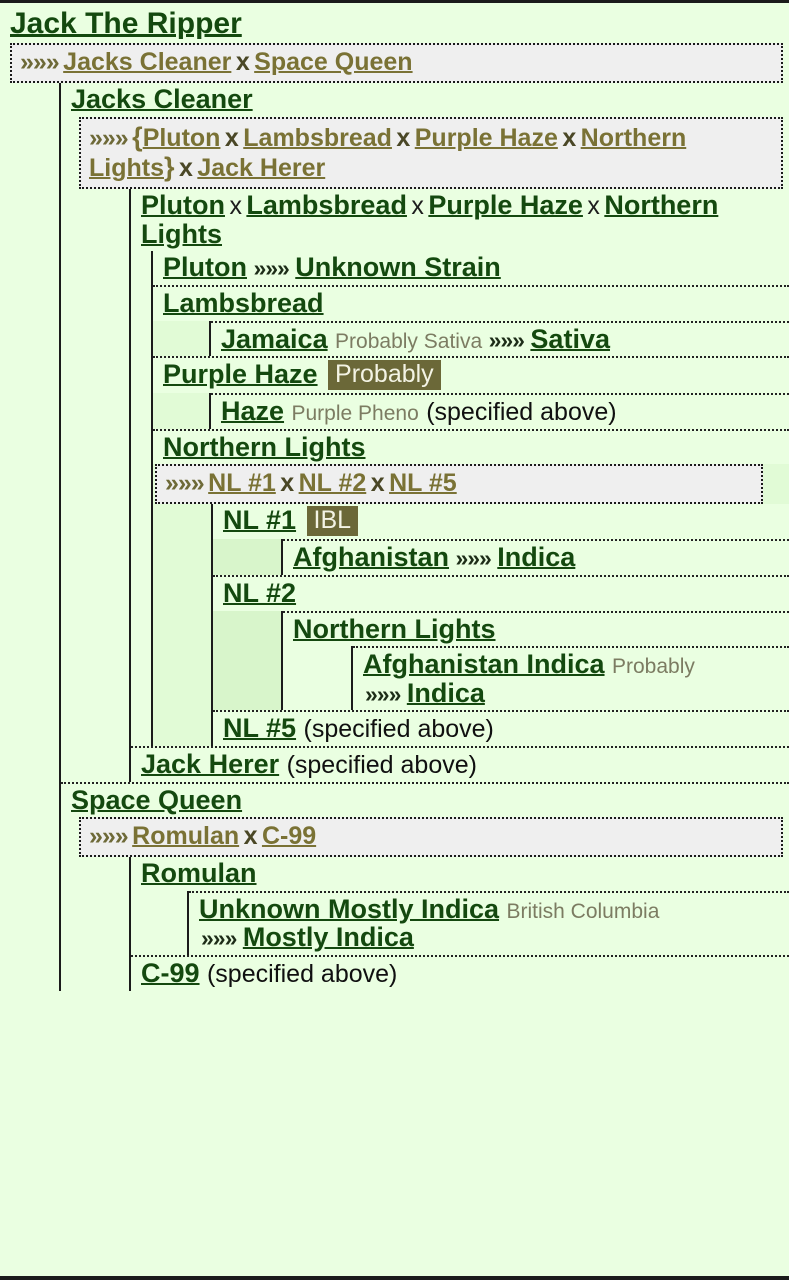 This screenshot has height=1280, width=789. Describe the element at coordinates (199, 873) in the screenshot. I see `link-romulan: Romulan` at that location.